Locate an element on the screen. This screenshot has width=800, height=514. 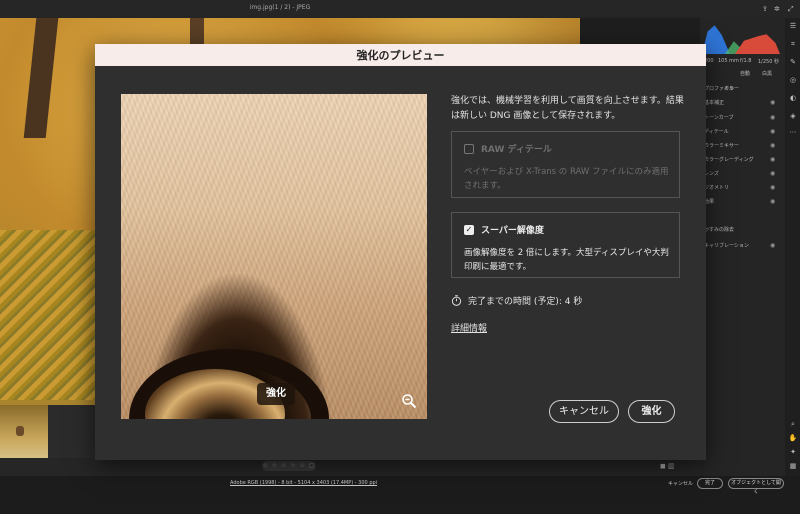
gear-icon: ✲ is located at coordinates (777, 9).